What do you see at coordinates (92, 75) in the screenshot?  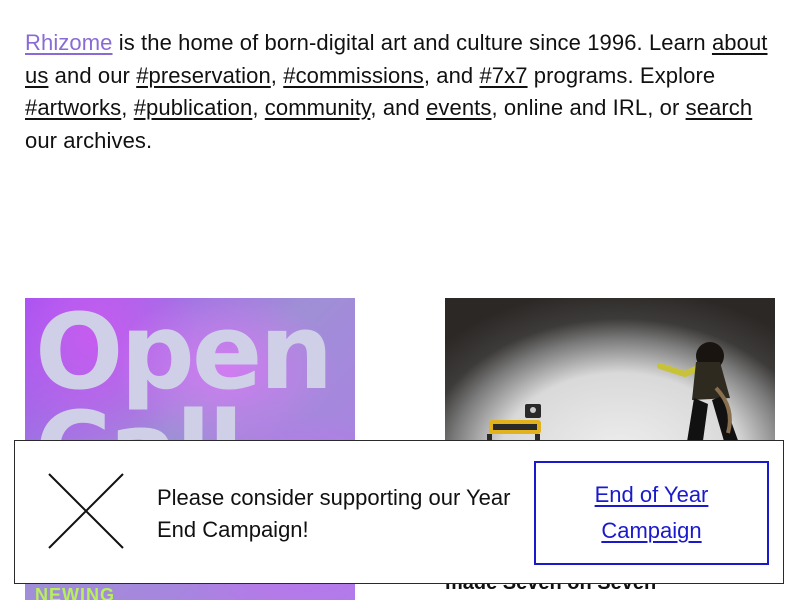 I see `intro-text: and our` at bounding box center [92, 75].